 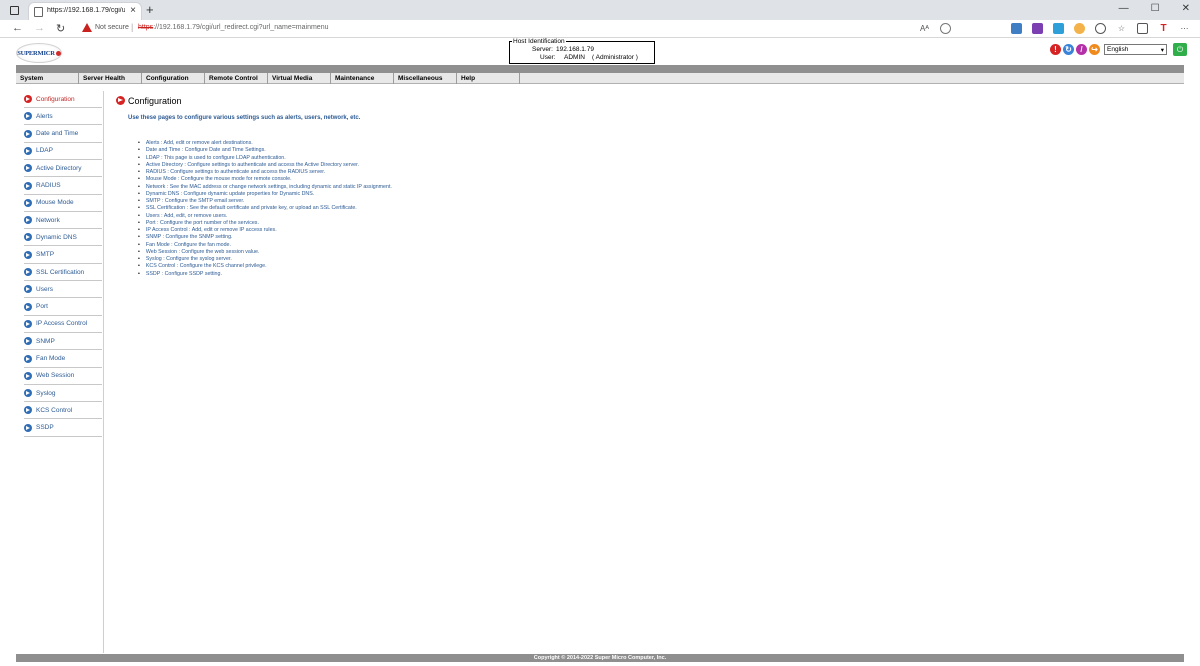 What do you see at coordinates (45, 341) in the screenshot?
I see `sidebar-item-label: SNMP` at bounding box center [45, 341].